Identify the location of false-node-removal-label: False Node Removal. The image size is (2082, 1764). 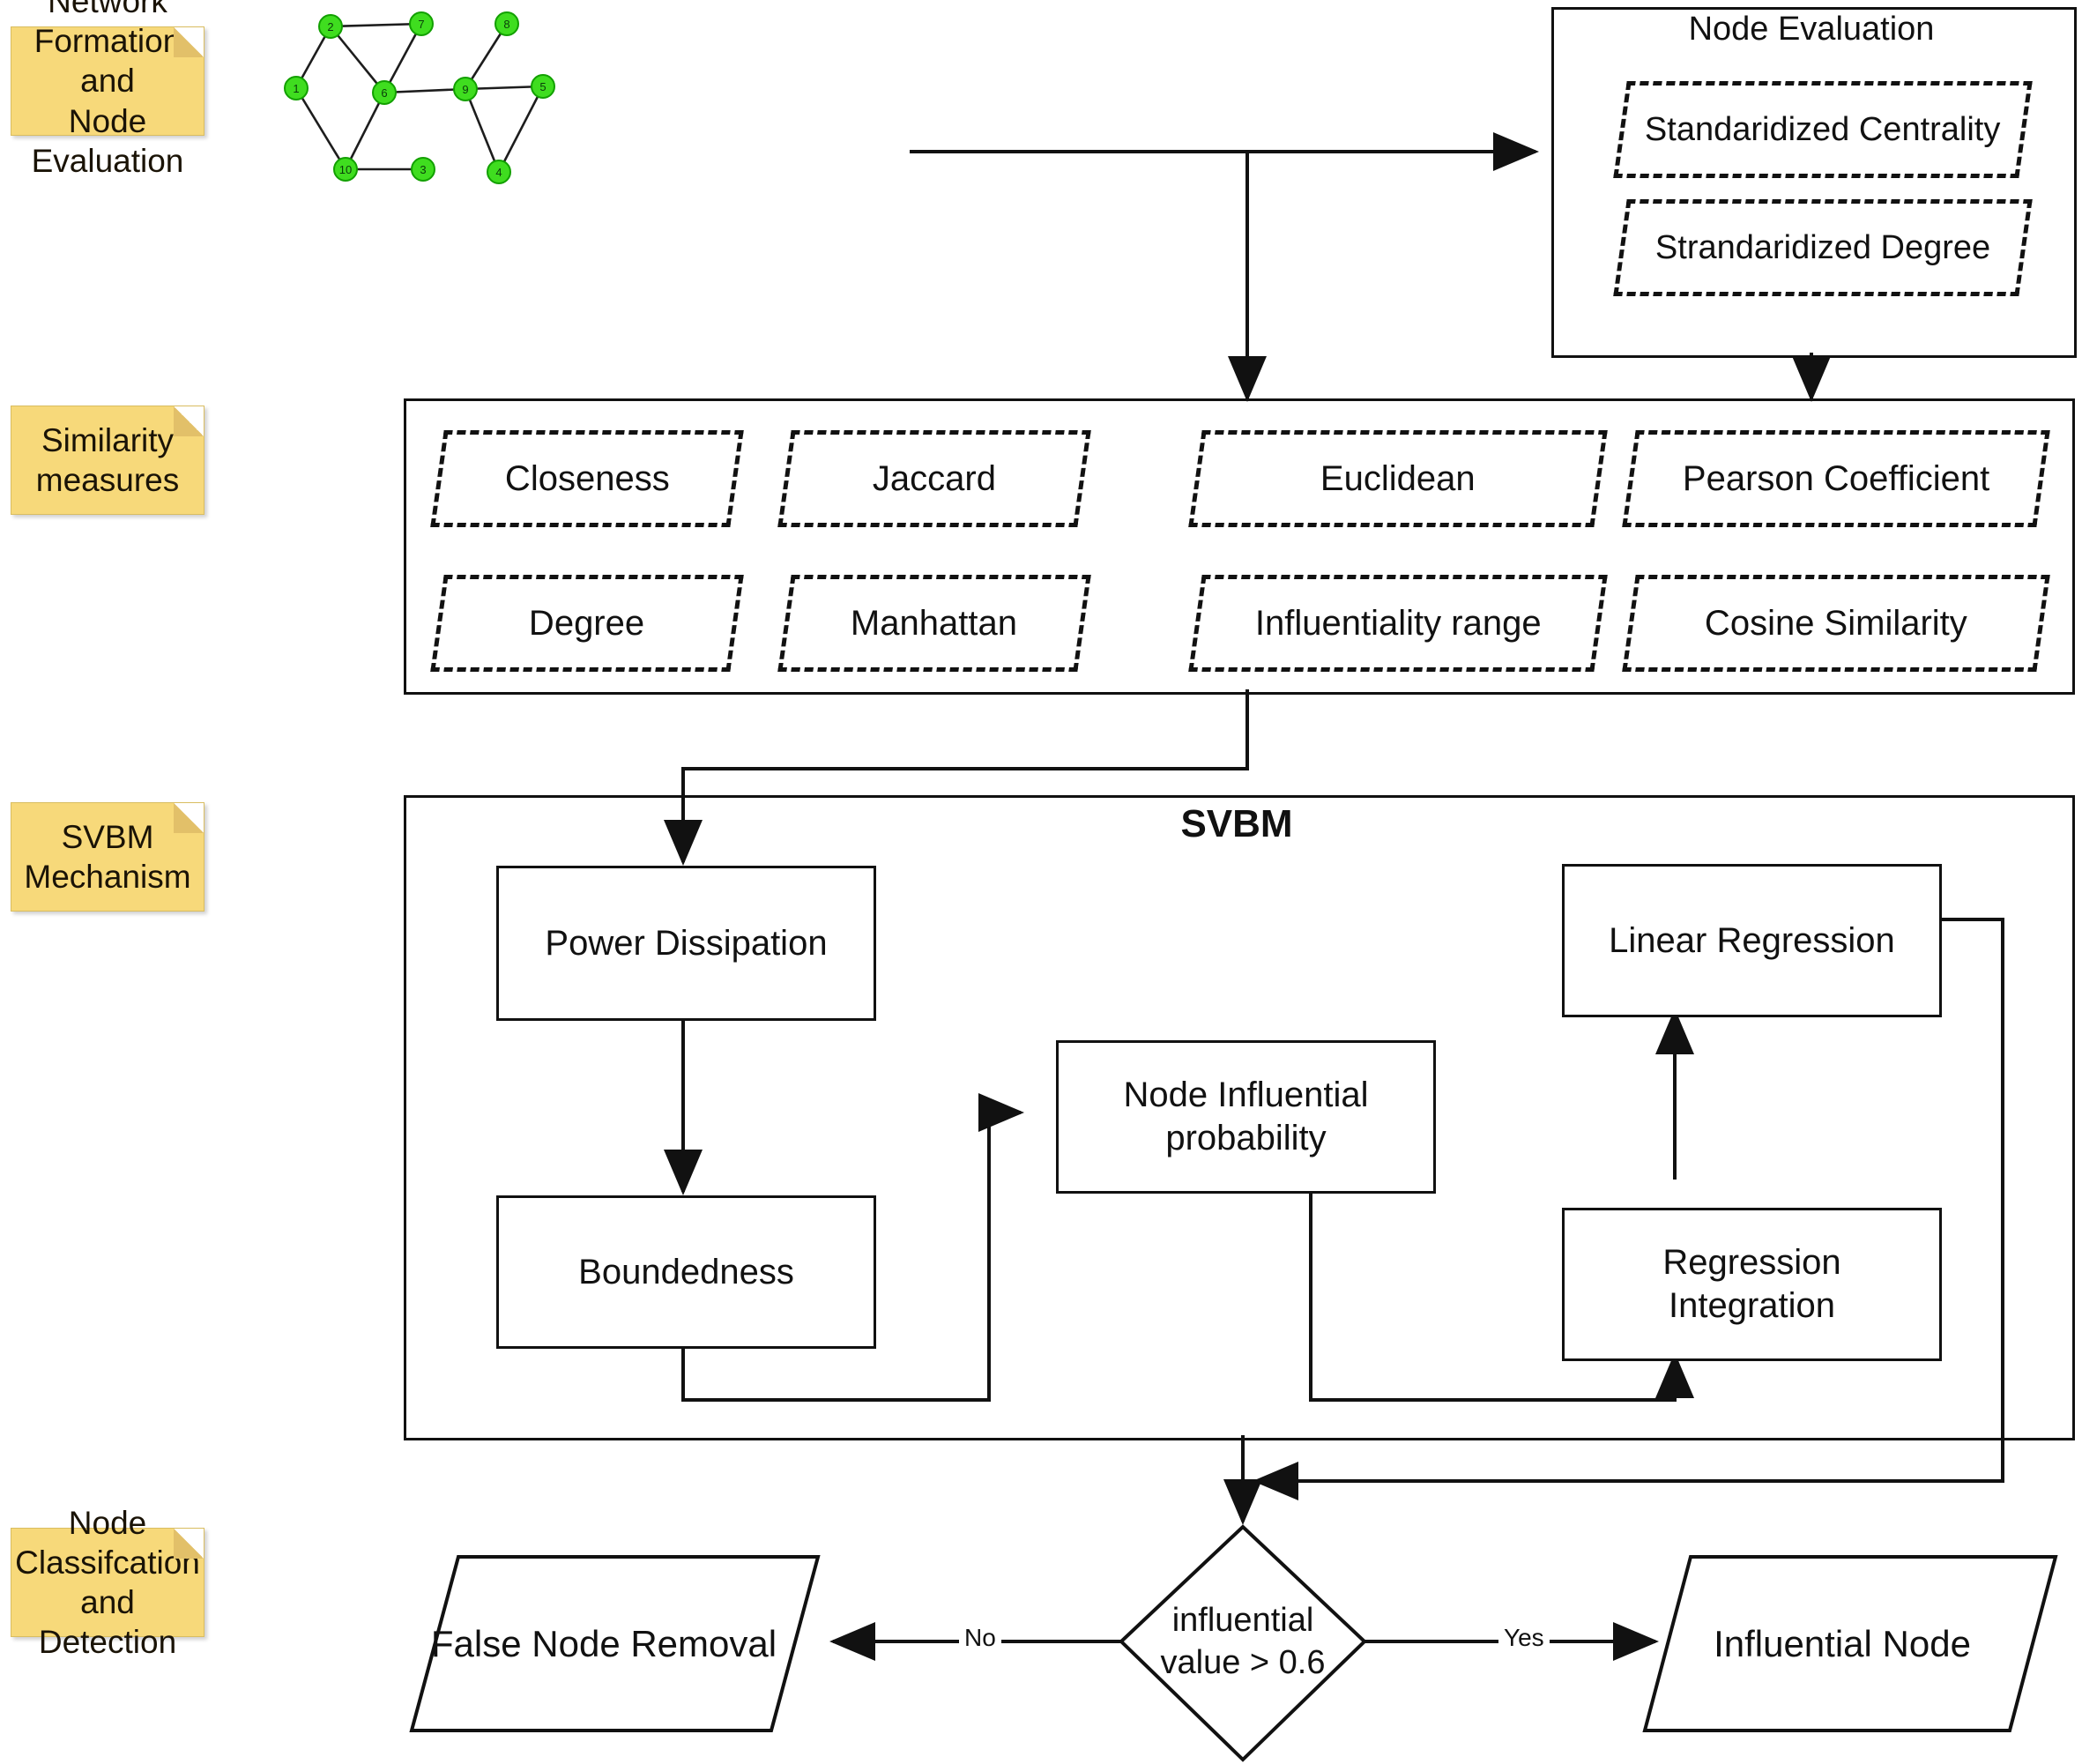
(603, 1644).